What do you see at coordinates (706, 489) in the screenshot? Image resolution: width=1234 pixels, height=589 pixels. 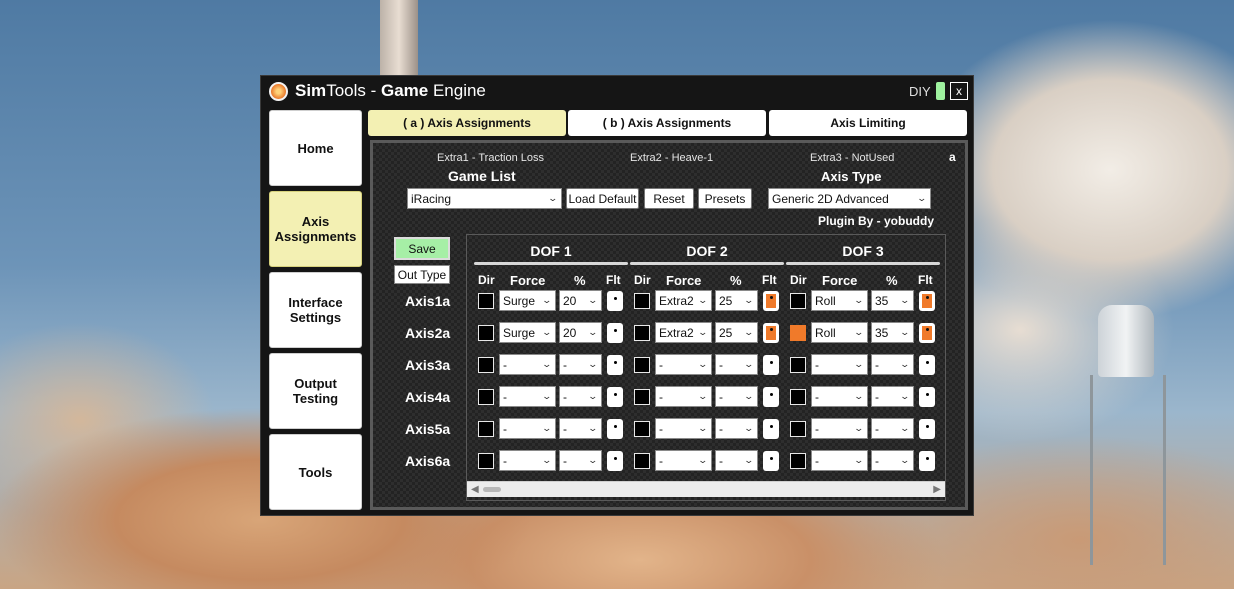 I see `horizontal-scrollbar: ◀ ▶` at bounding box center [706, 489].